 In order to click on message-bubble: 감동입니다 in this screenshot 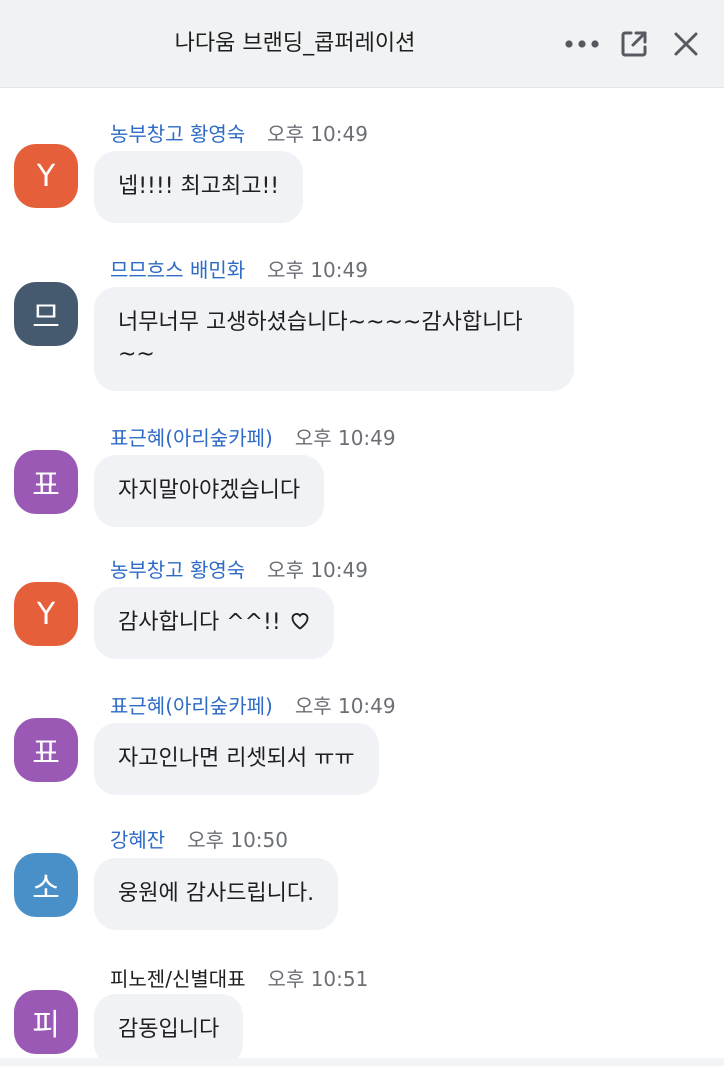, I will do `click(169, 1030)`.